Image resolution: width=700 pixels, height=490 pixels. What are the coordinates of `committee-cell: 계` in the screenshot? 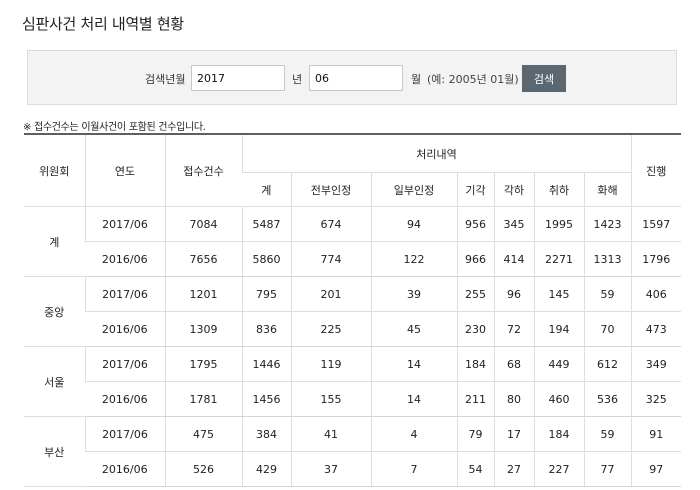 It's located at (54, 241).